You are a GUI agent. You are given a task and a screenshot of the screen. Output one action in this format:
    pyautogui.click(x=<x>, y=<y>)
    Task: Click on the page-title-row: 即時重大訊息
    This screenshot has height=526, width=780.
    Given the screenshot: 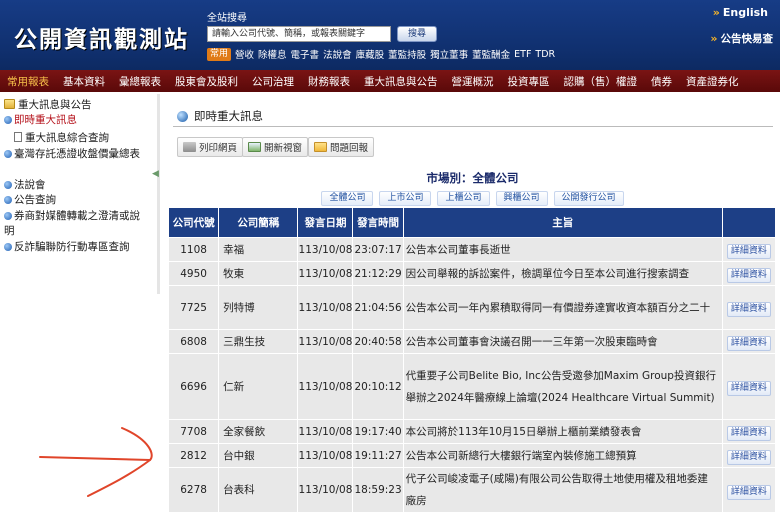 What is the action you would take?
    pyautogui.click(x=220, y=116)
    